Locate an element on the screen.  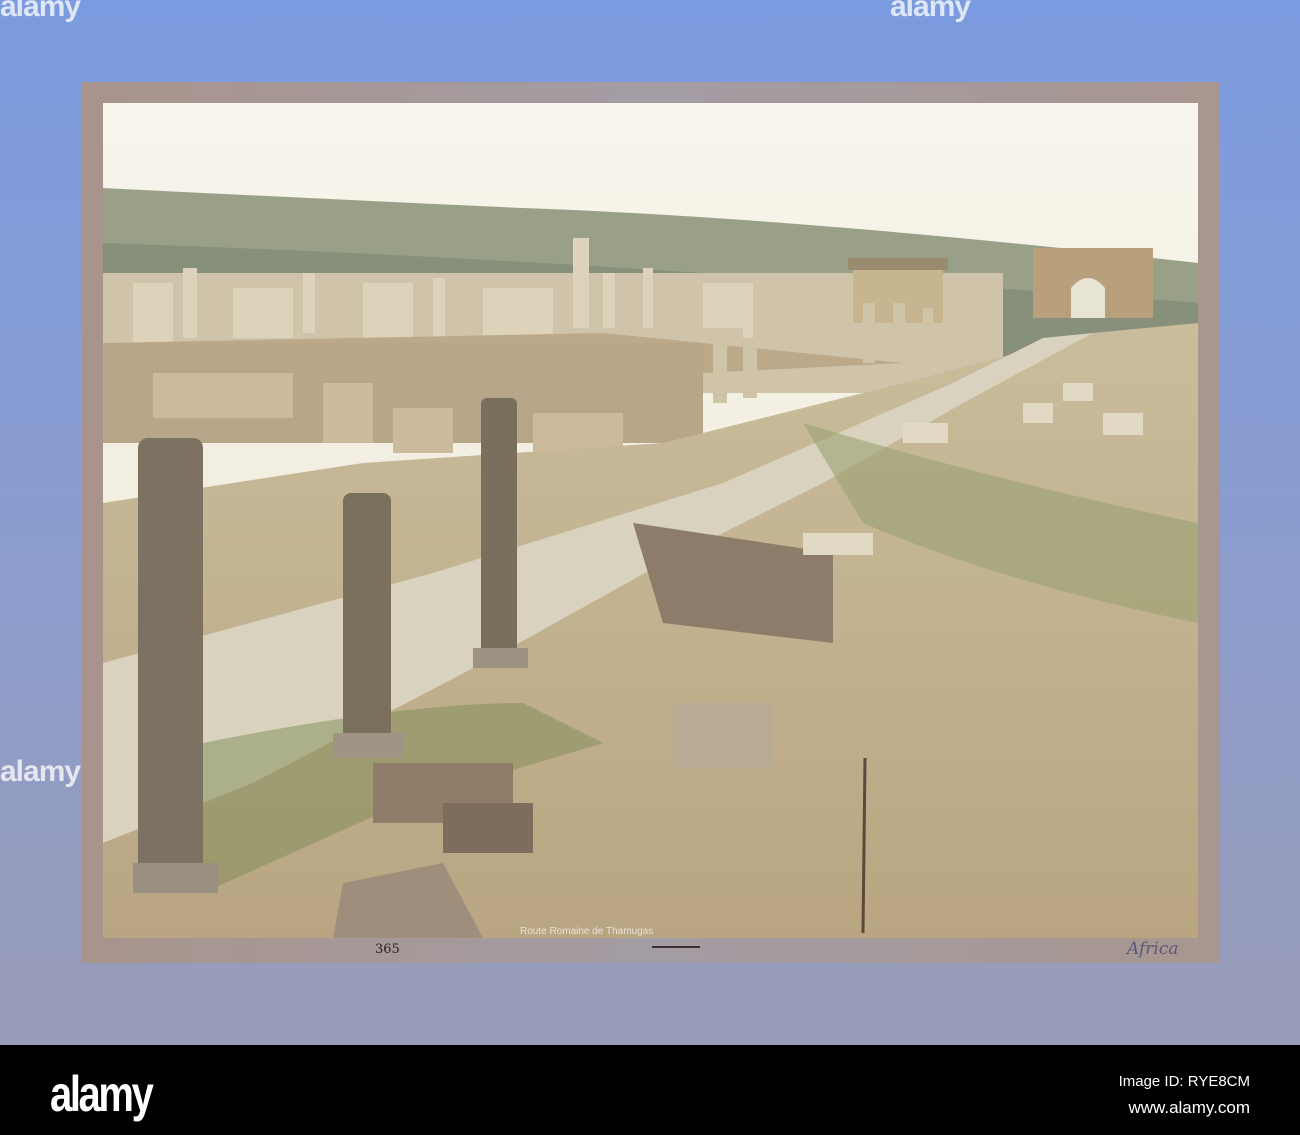
plate-number: 365 is located at coordinates (387, 949).